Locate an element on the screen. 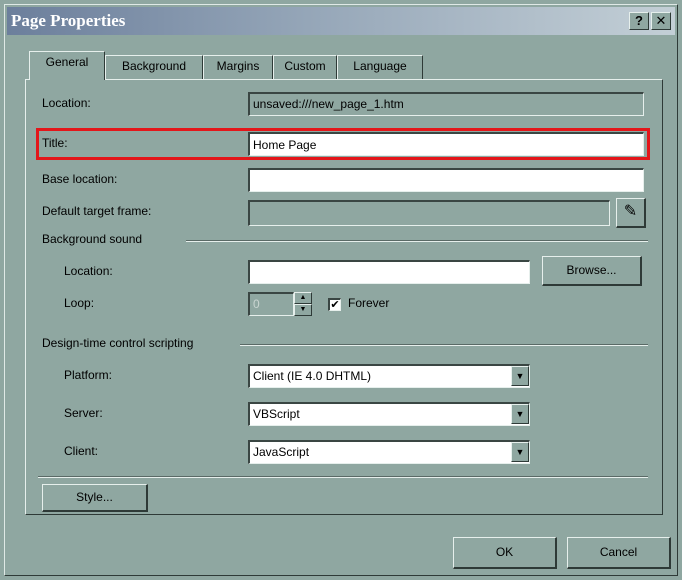 This screenshot has height=580, width=682. help-button: ? is located at coordinates (639, 21).